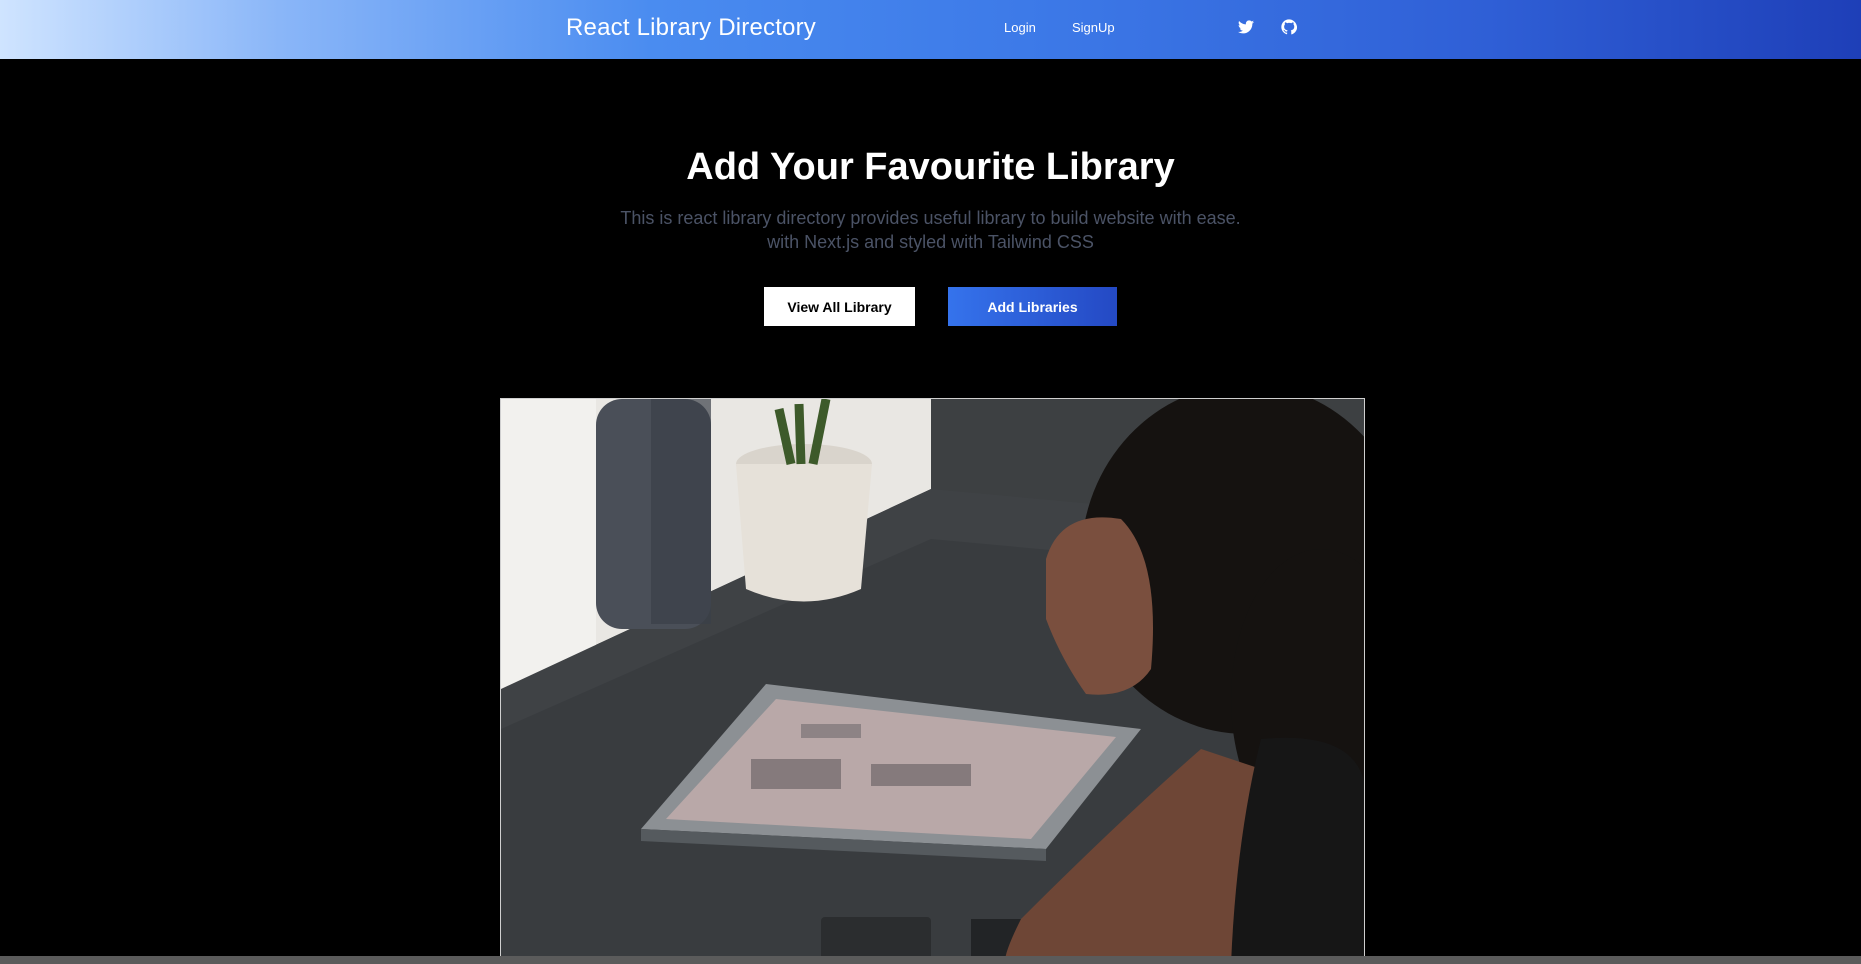  What do you see at coordinates (691, 28) in the screenshot?
I see `brand-title: React Library Directory` at bounding box center [691, 28].